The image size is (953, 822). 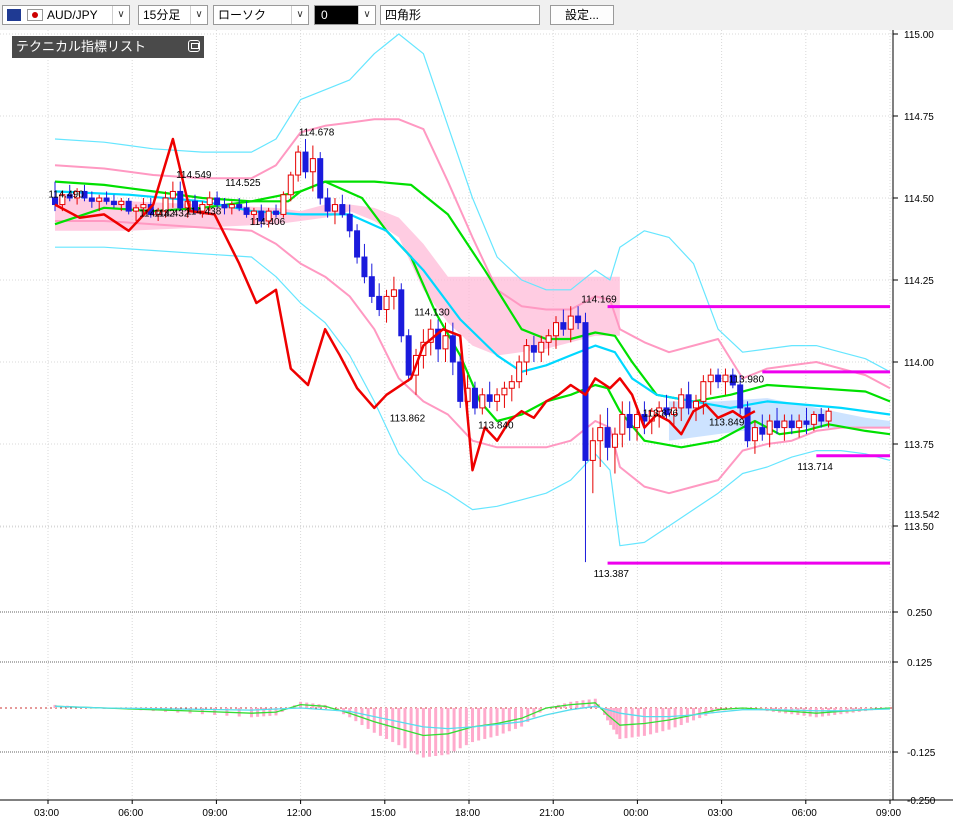 I want to click on currency-pair-select: AUD/JPY ∨, so click(x=66, y=15).